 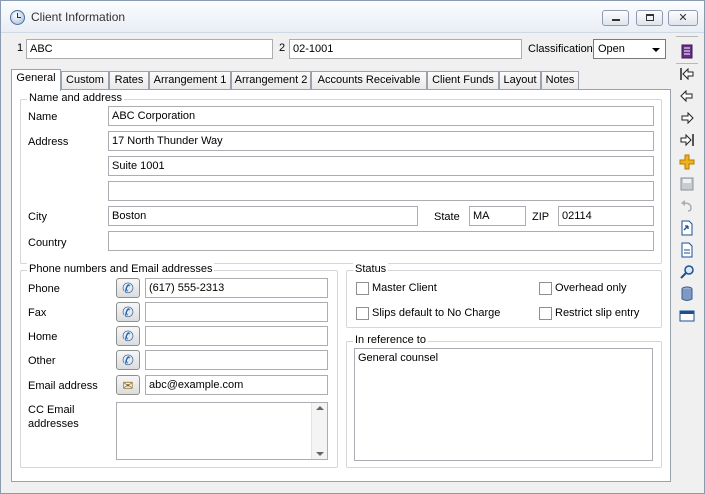 What do you see at coordinates (85, 80) in the screenshot?
I see `tab-custom: Custom` at bounding box center [85, 80].